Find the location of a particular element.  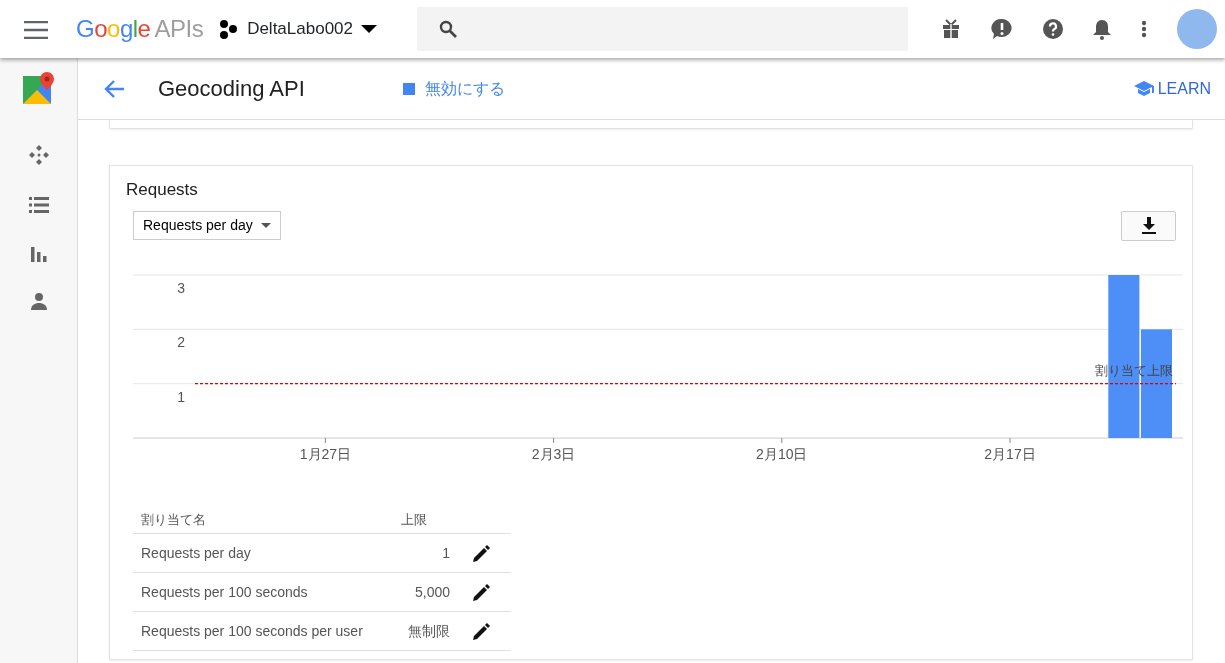

card-title: Requests is located at coordinates (162, 190).